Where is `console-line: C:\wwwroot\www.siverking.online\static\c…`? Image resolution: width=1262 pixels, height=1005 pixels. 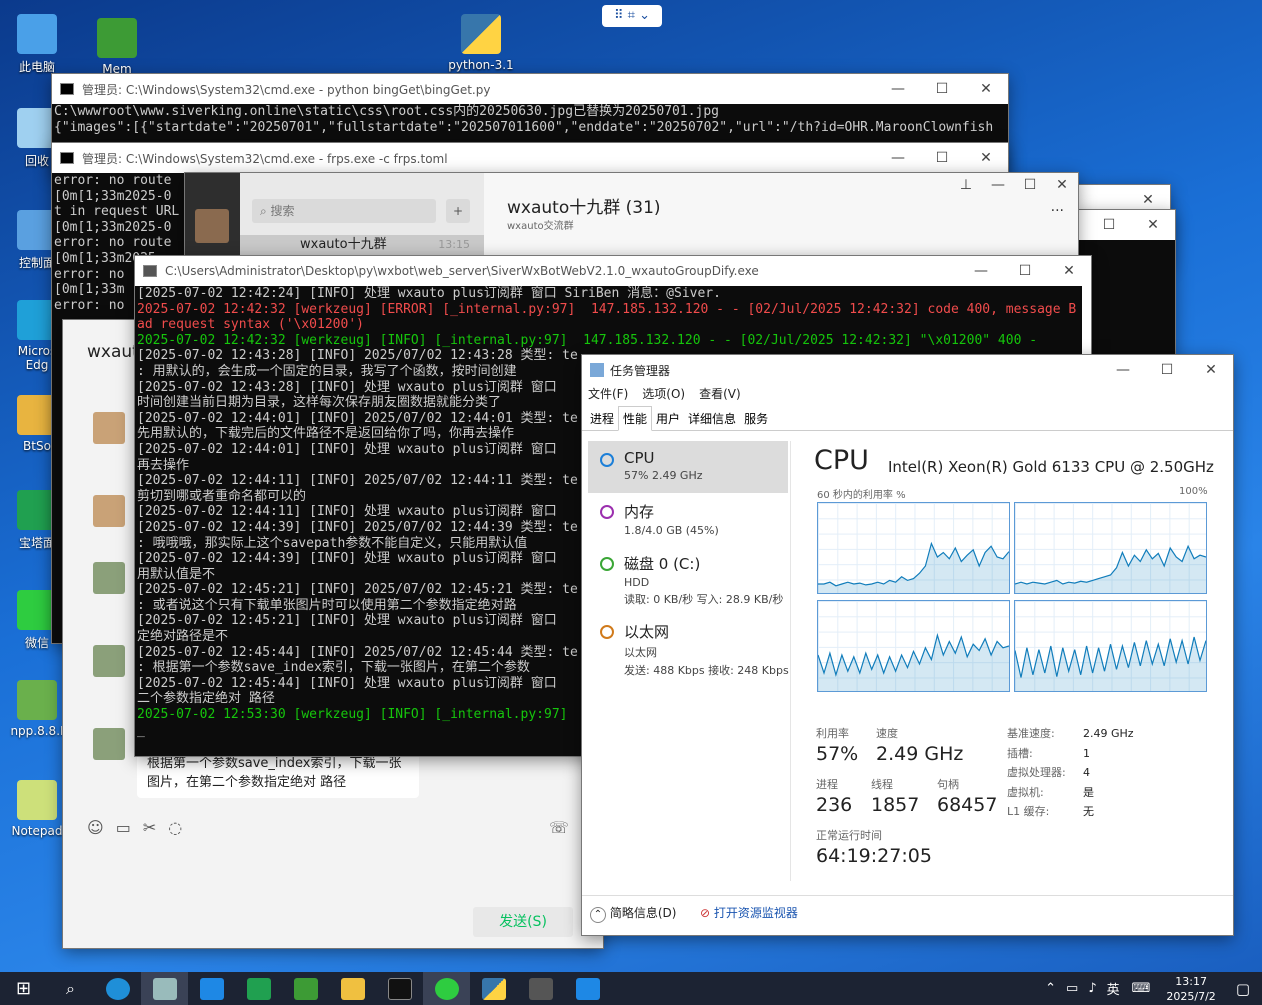 console-line: C:\wwwroot\www.siverking.online\static\c… is located at coordinates (386, 111).